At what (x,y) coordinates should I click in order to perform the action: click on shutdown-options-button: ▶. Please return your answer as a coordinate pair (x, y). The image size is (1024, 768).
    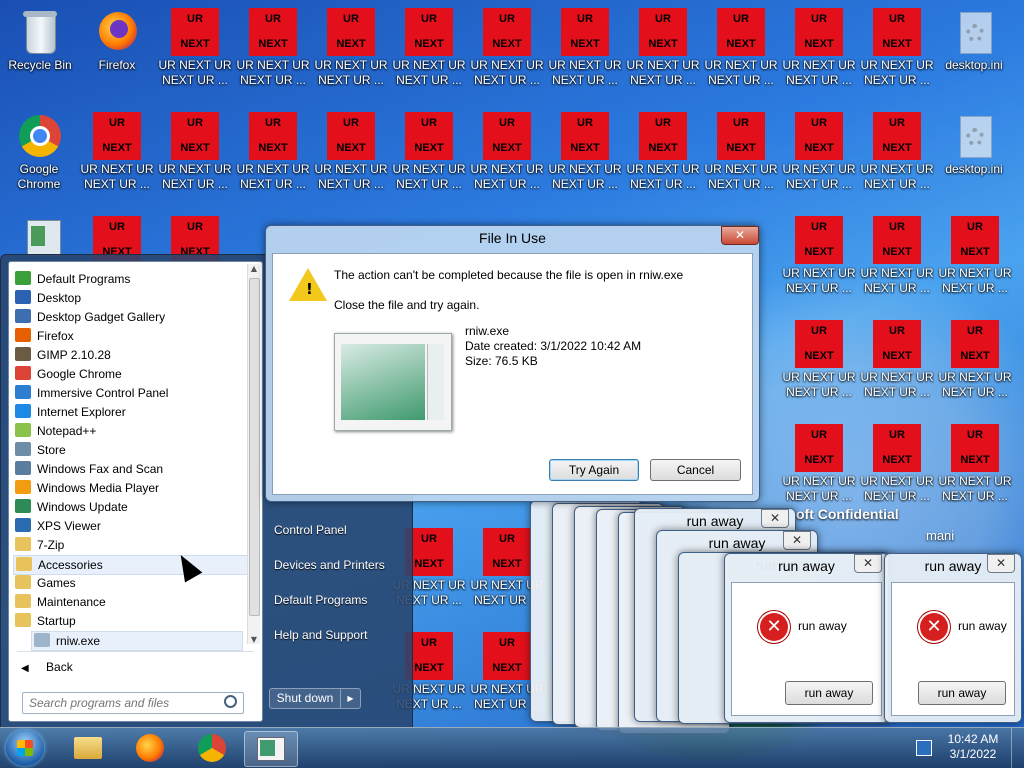
    Looking at the image, I should click on (350, 698).